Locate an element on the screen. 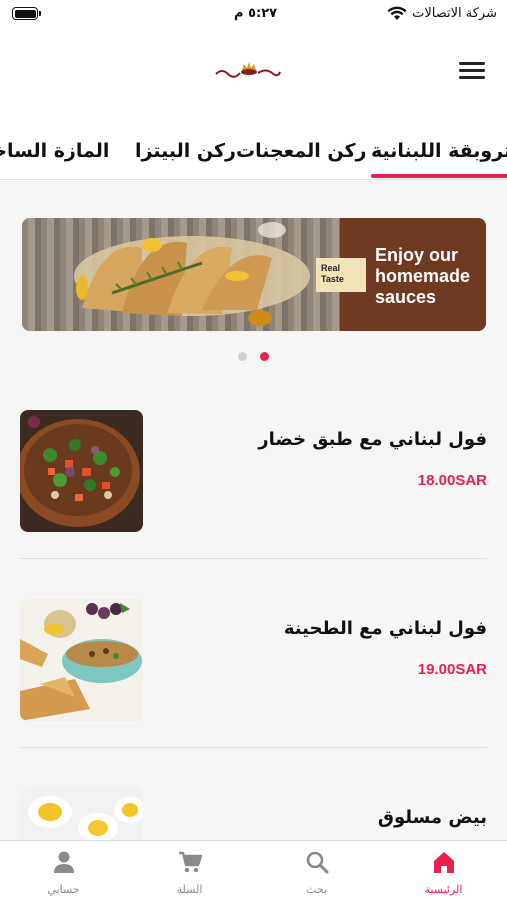 The height and width of the screenshot is (900, 507). carousel-dot-active is located at coordinates (264, 356).